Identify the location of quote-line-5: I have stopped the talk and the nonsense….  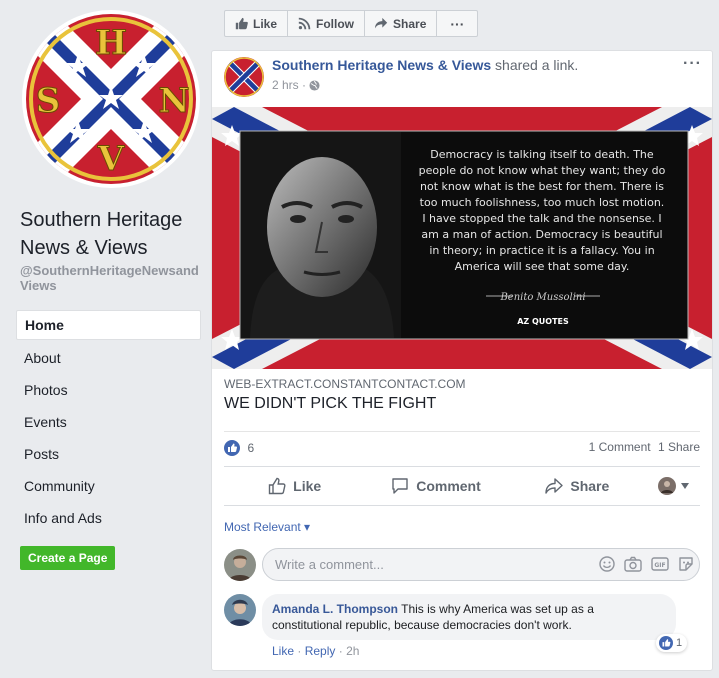
(541, 218).